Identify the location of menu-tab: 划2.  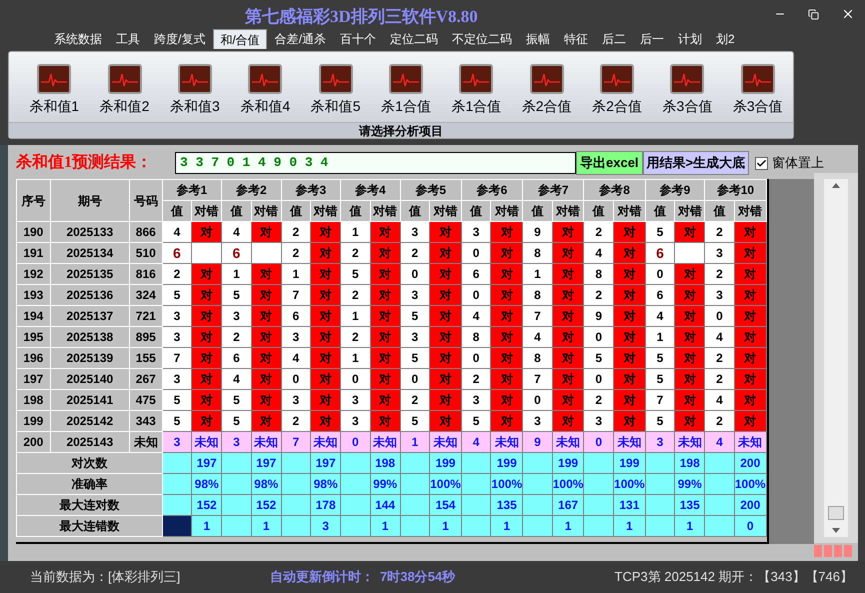
(725, 39).